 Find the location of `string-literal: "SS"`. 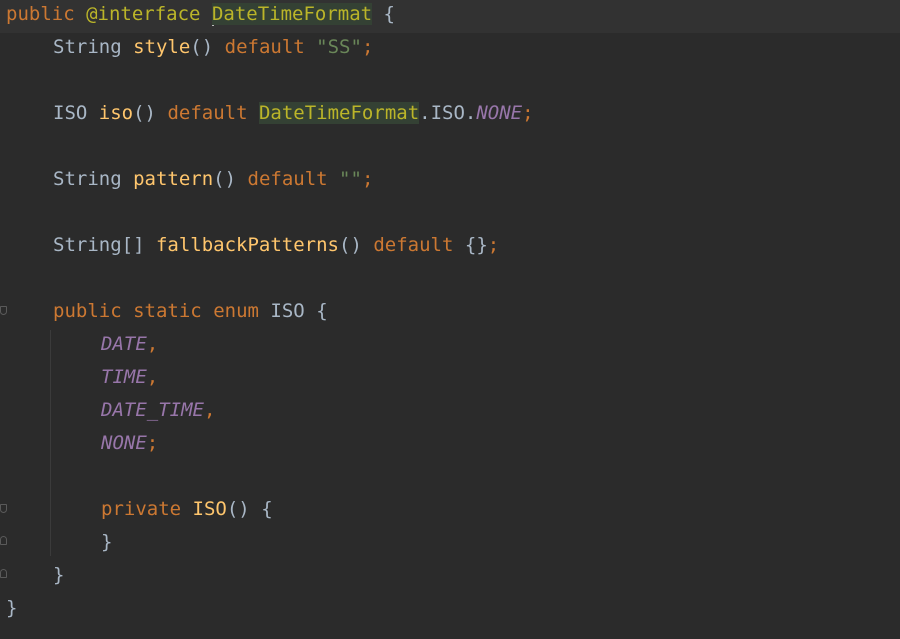

string-literal: "SS" is located at coordinates (339, 47).